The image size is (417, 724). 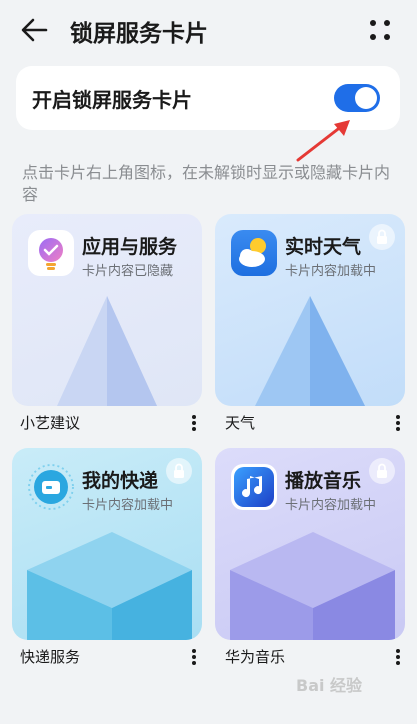 What do you see at coordinates (380, 30) in the screenshot?
I see `more-options-icon` at bounding box center [380, 30].